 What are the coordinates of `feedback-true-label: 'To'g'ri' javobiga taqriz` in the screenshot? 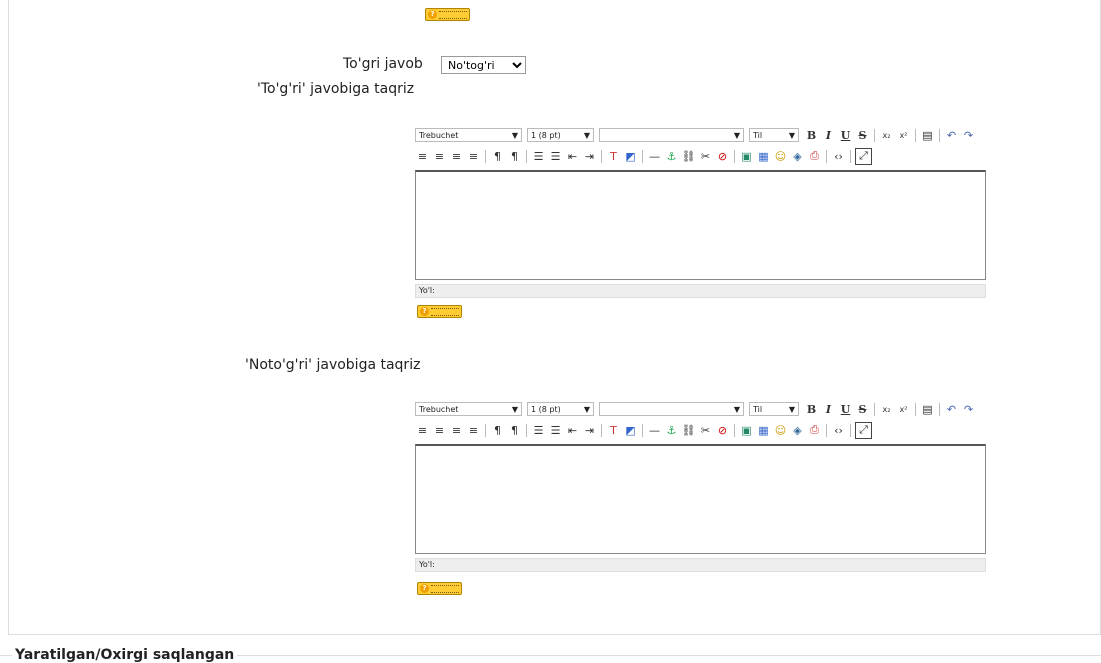 It's located at (336, 89).